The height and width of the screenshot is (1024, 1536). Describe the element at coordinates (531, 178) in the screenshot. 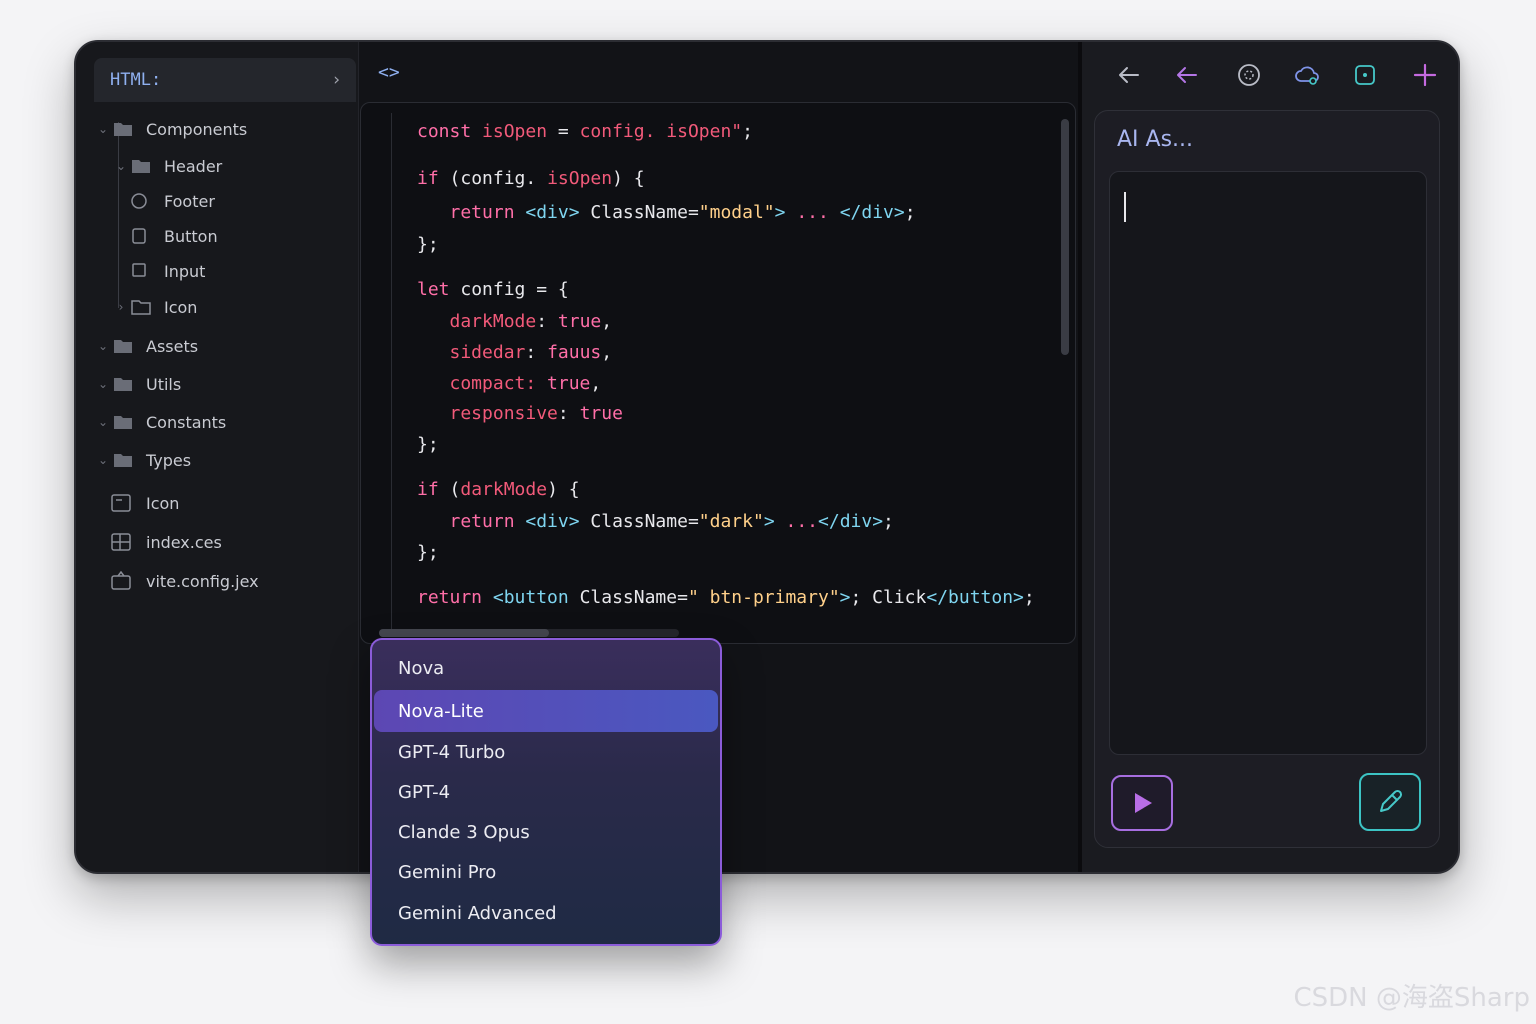

I see `code-line: if (config. isOpen) {` at that location.